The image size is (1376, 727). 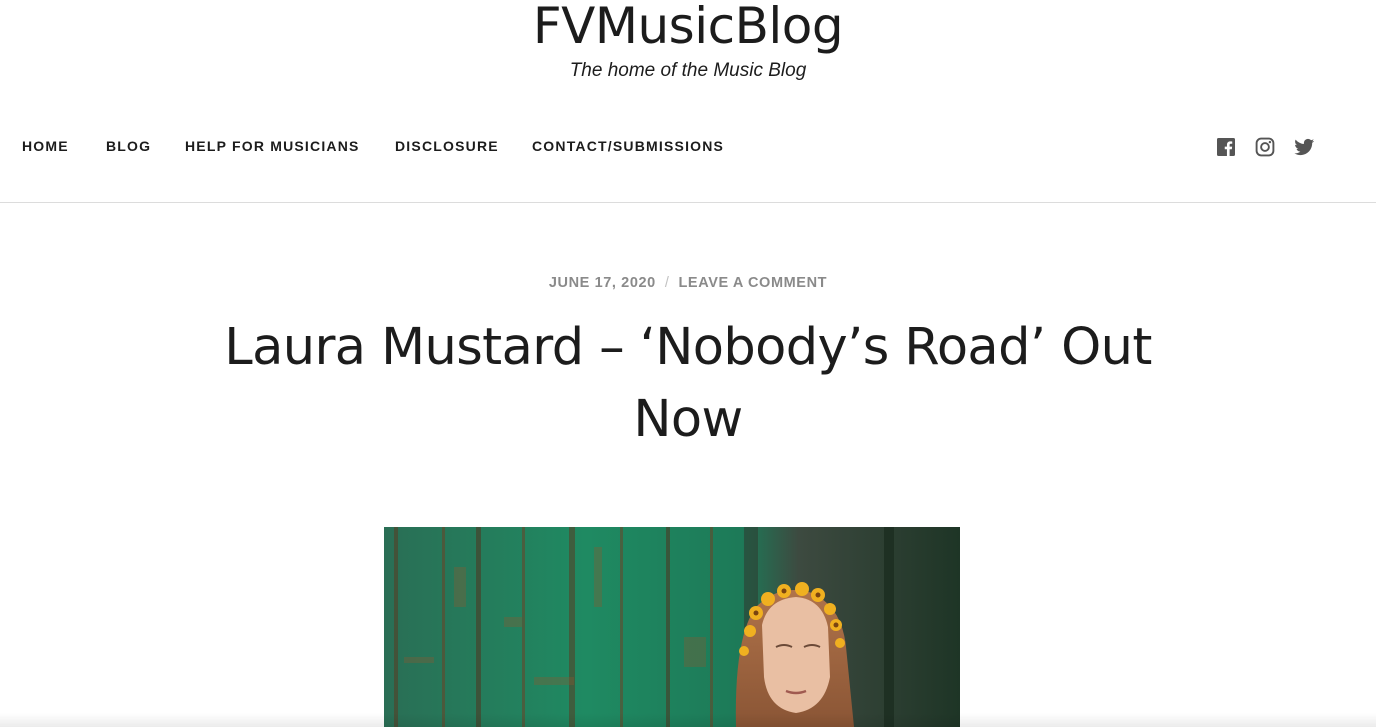 What do you see at coordinates (602, 283) in the screenshot?
I see `post-date-link: JUNE 17, 2020` at bounding box center [602, 283].